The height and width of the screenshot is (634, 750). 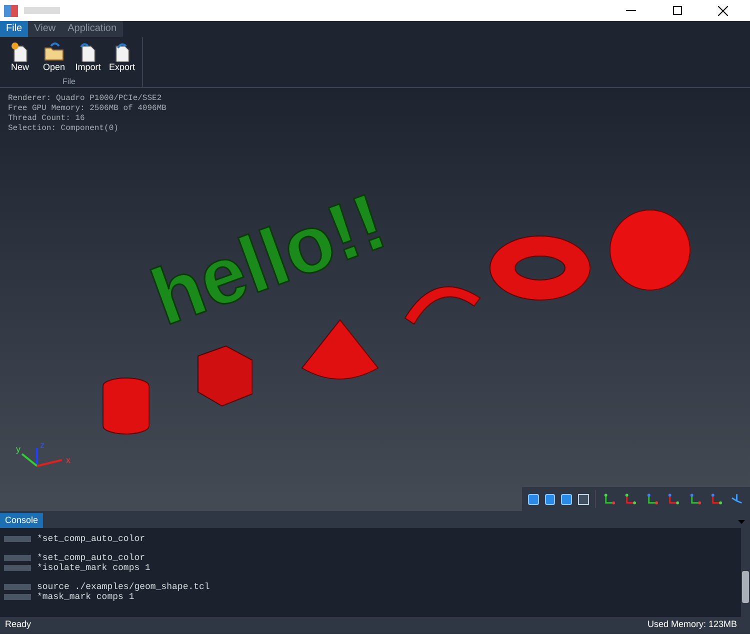 I want to click on memory-usage: Used Memory: 123MB, so click(x=692, y=625).